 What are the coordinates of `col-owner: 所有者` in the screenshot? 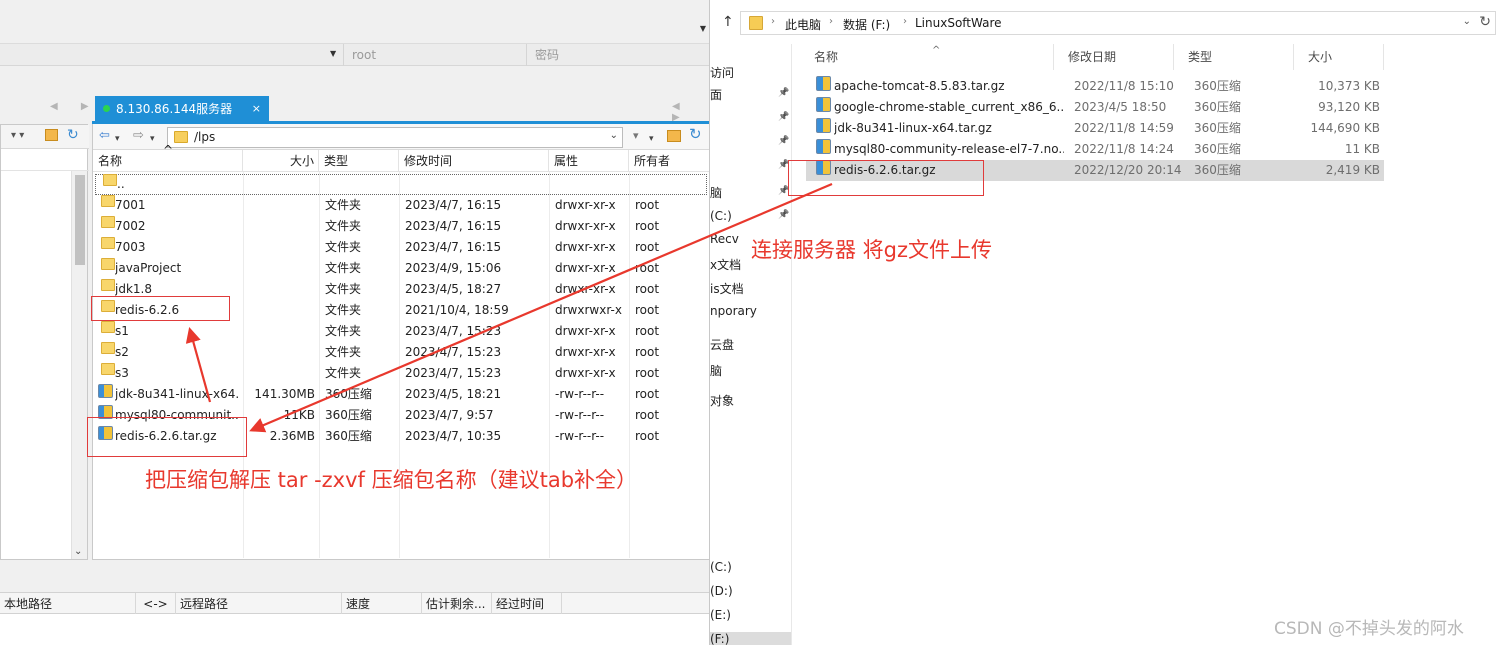 It's located at (669, 161).